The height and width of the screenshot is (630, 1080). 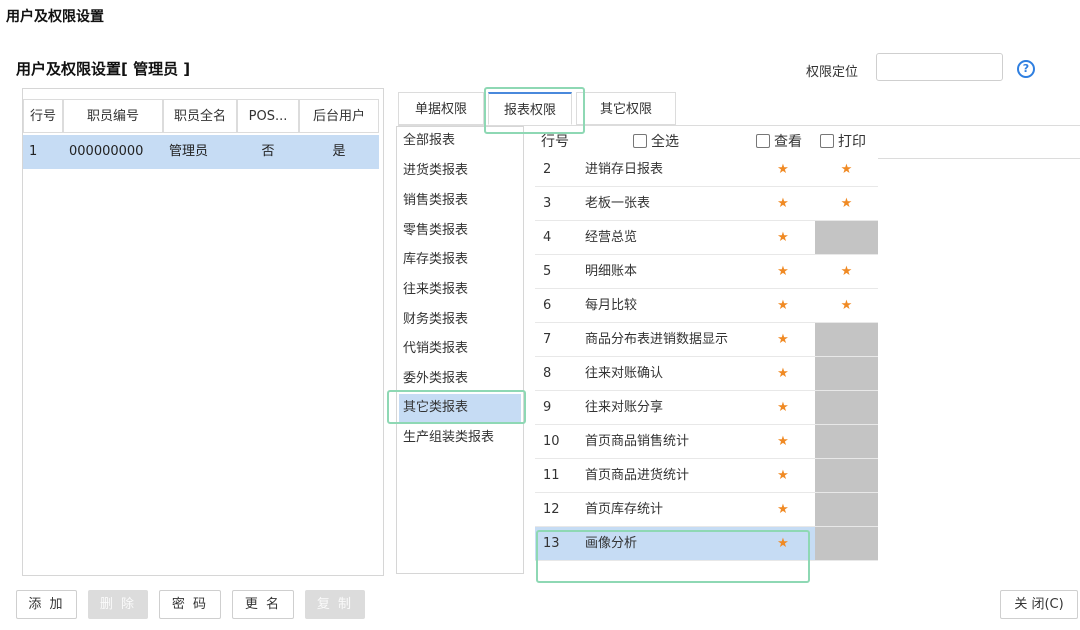 What do you see at coordinates (551, 509) in the screenshot?
I see `report-rowno: 12` at bounding box center [551, 509].